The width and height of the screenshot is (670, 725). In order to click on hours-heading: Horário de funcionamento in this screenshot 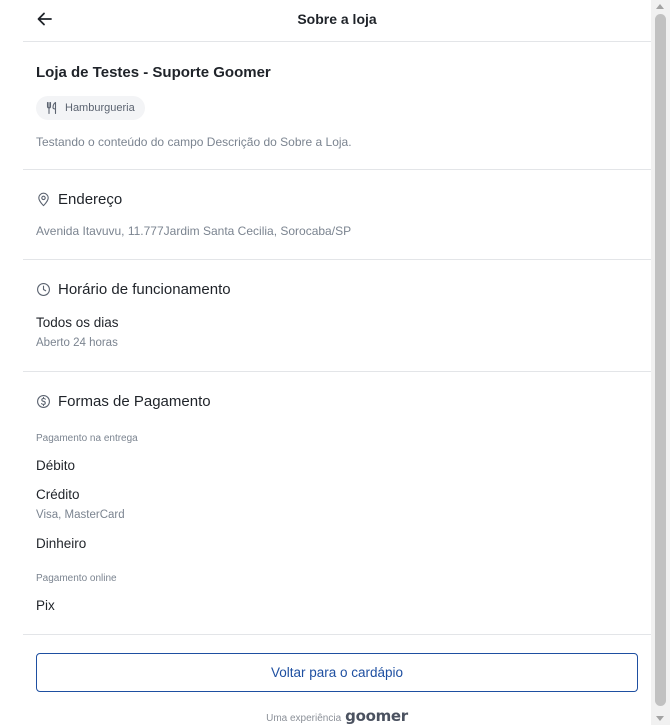, I will do `click(133, 289)`.